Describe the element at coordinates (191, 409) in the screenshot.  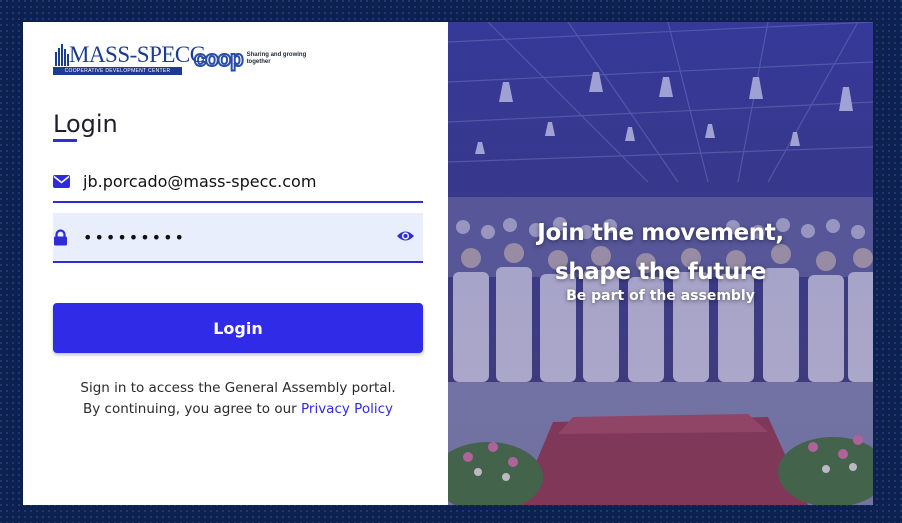
I see `consent-text: By continuing, you agree to our` at that location.